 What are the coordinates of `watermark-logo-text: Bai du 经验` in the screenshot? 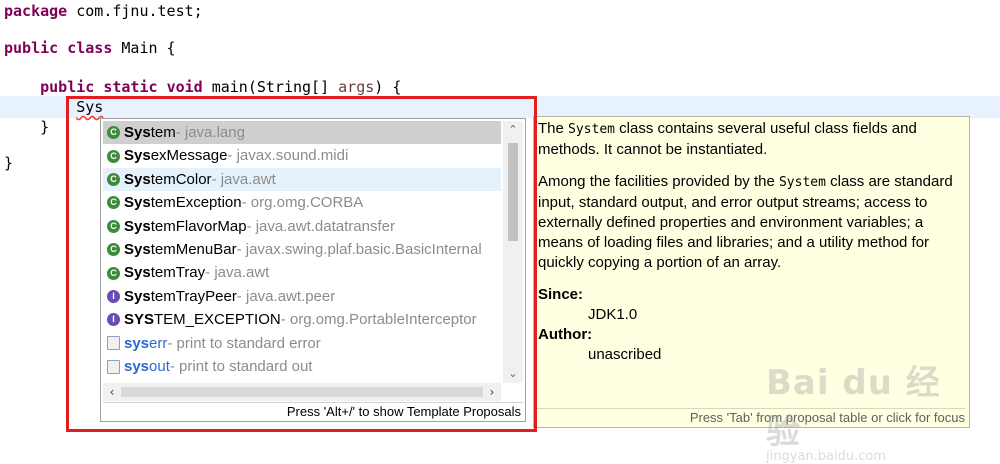 It's located at (853, 407).